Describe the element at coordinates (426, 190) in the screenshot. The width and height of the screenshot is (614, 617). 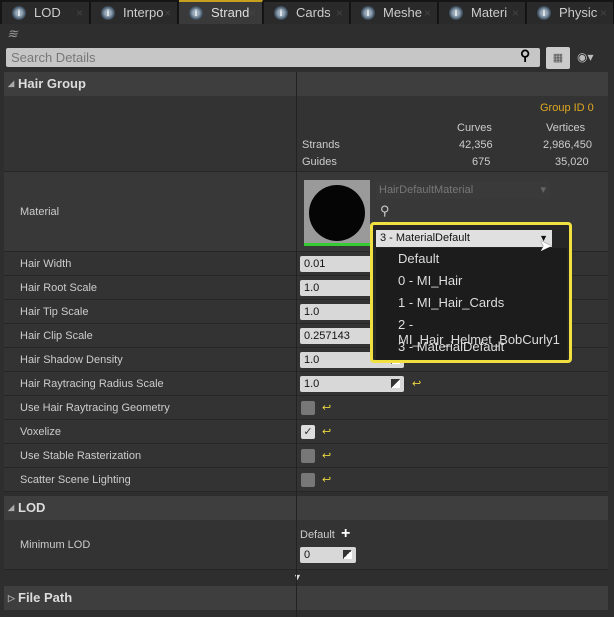
I see `material-asset-name: HairDefaultMaterial` at that location.